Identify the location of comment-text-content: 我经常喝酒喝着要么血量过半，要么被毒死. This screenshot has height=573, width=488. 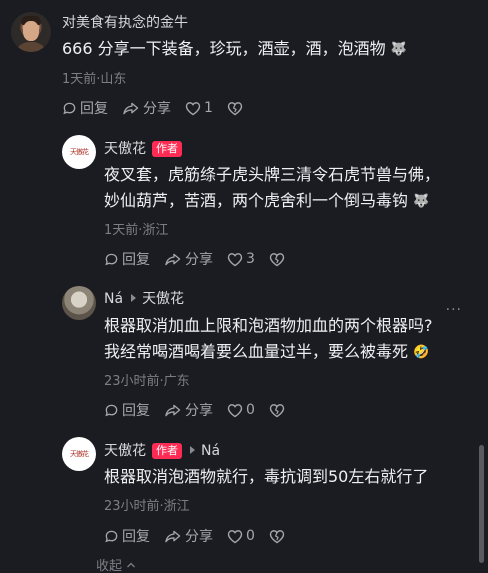
(256, 351).